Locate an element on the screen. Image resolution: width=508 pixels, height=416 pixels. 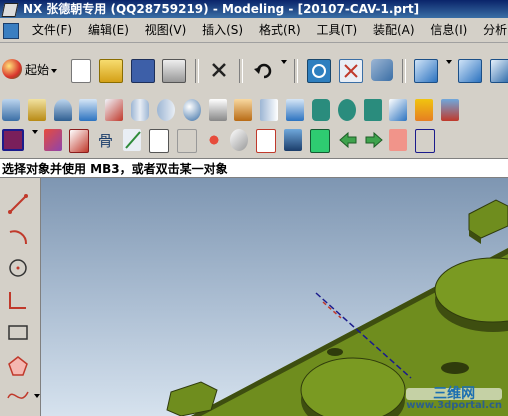
app-name: NX is located at coordinates (33, 9).